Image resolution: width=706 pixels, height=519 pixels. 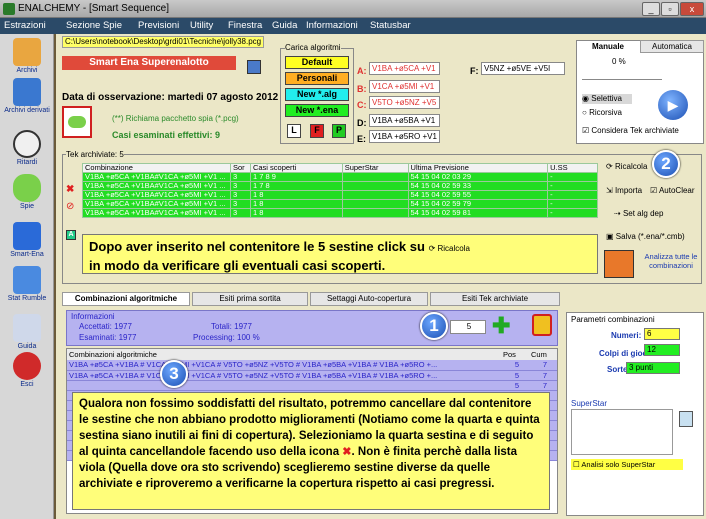 What do you see at coordinates (284, 25) in the screenshot?
I see `menu-guida: Guida` at bounding box center [284, 25].